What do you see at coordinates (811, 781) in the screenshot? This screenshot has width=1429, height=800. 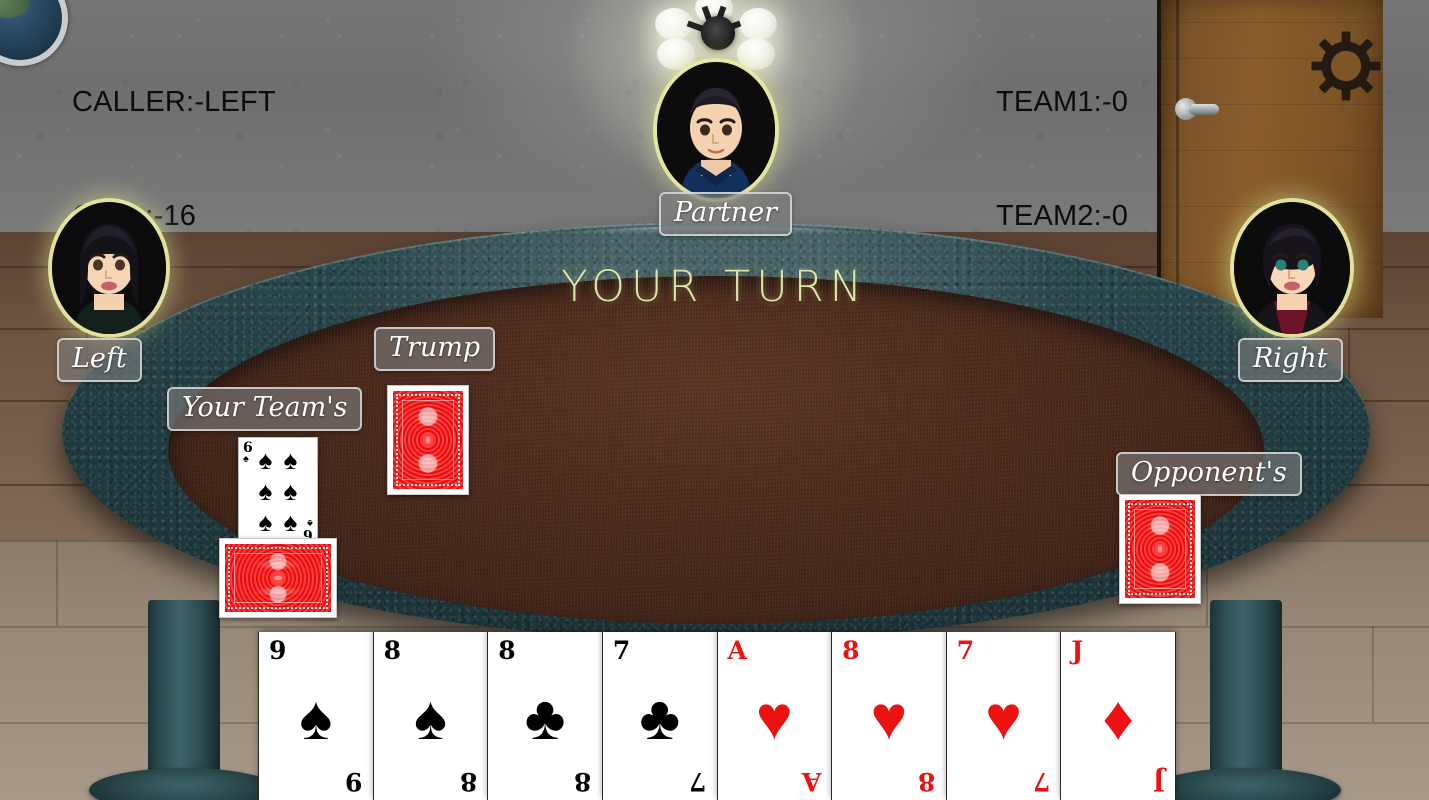 I see `hand-card-rank-bottom: A` at bounding box center [811, 781].